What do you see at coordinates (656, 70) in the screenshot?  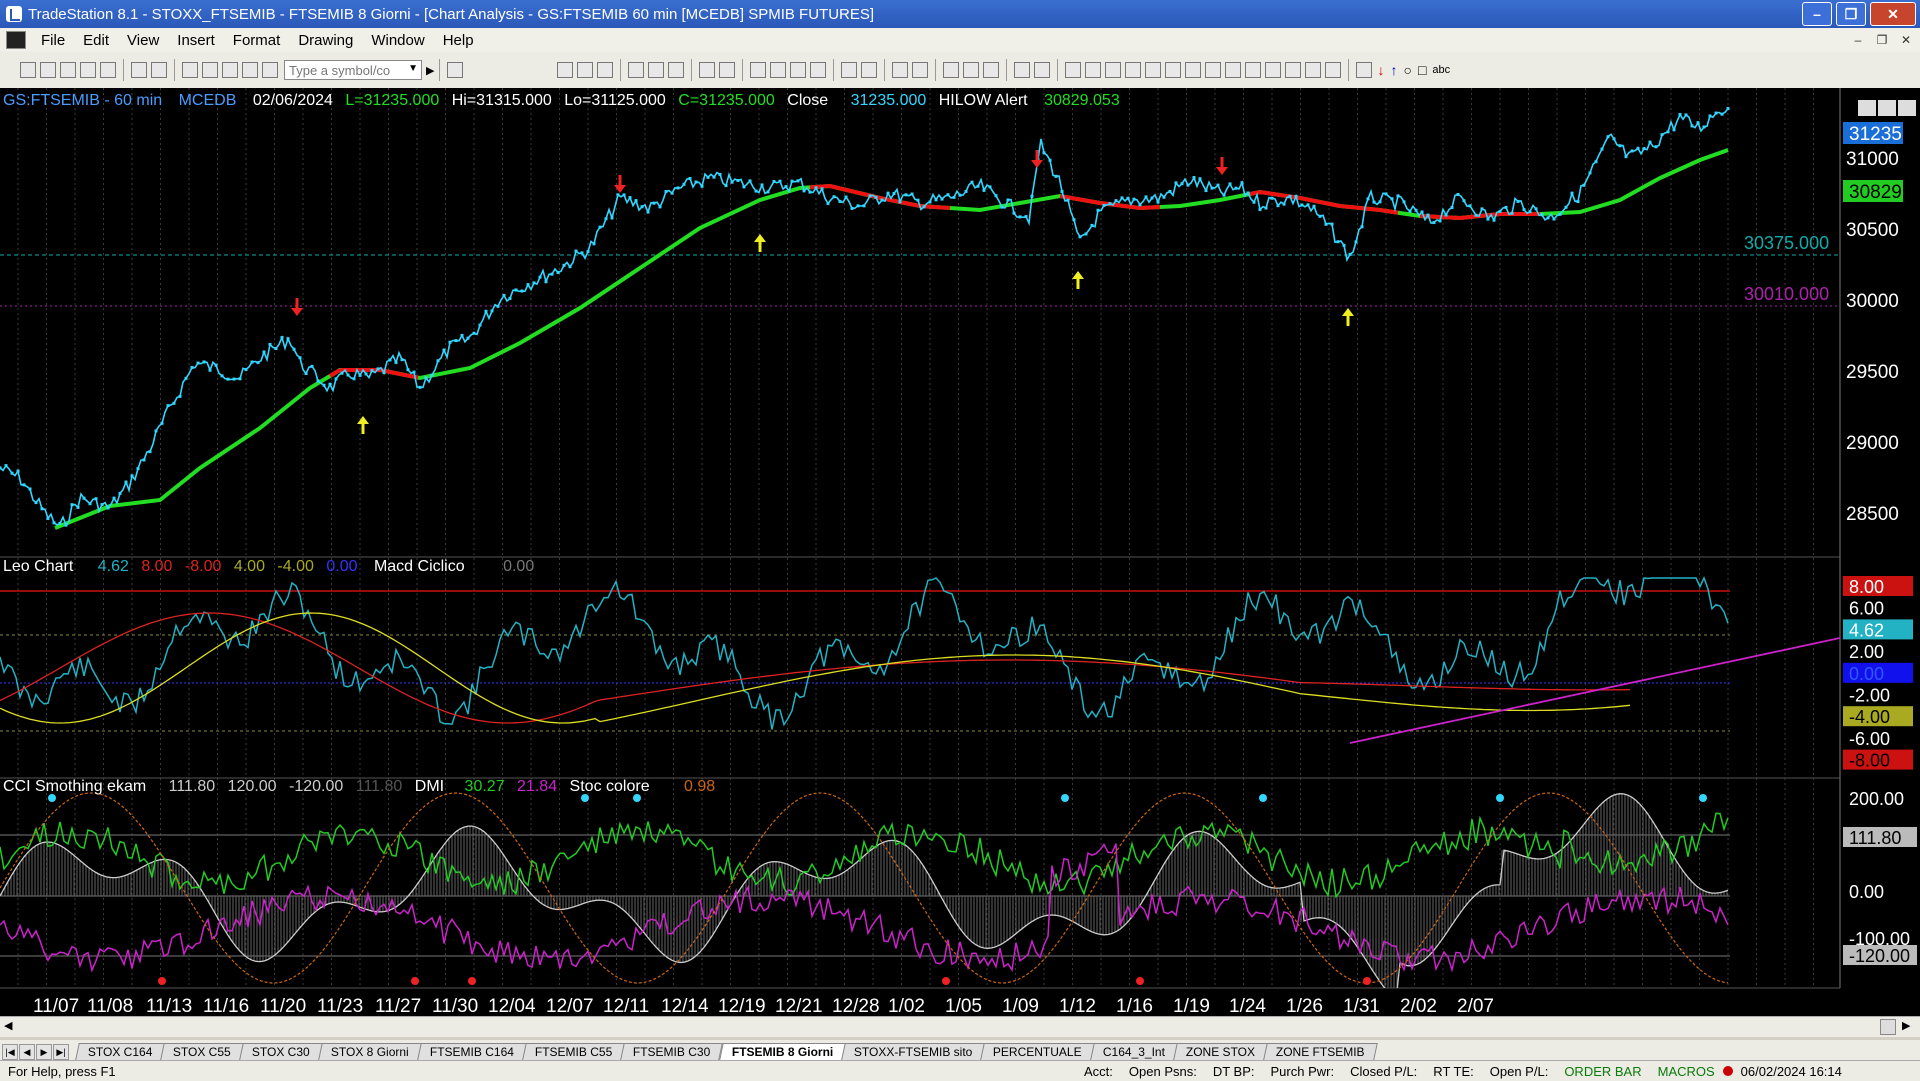 I see `scanner-icon` at bounding box center [656, 70].